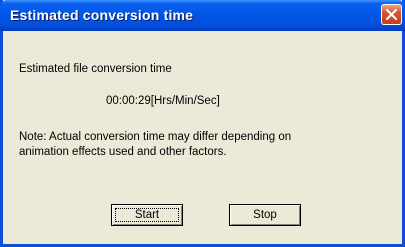 This screenshot has height=247, width=405. Describe the element at coordinates (147, 215) in the screenshot. I see `start-button: Start` at that location.